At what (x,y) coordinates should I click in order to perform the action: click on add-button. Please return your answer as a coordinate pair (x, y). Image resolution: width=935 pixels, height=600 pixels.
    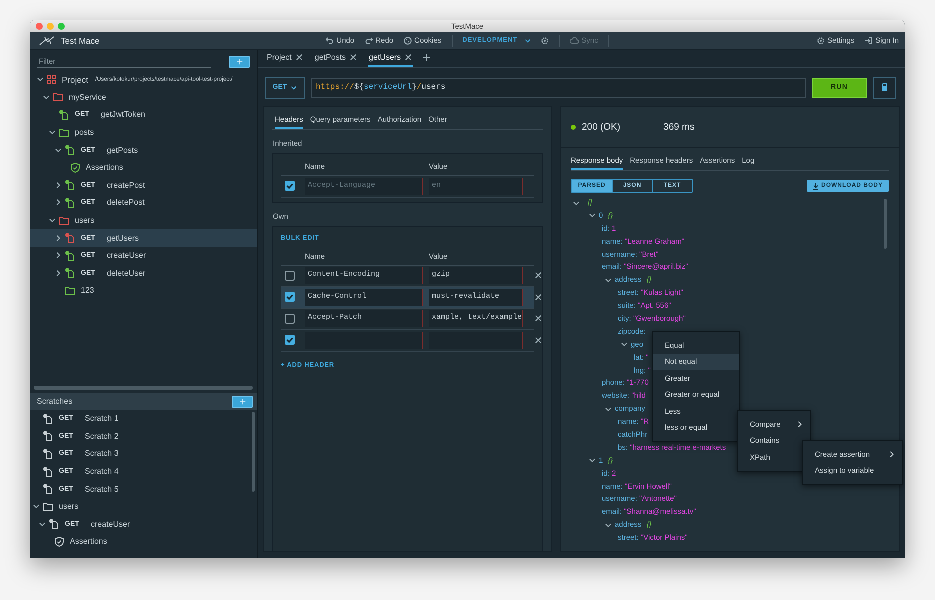
    Looking at the image, I should click on (239, 62).